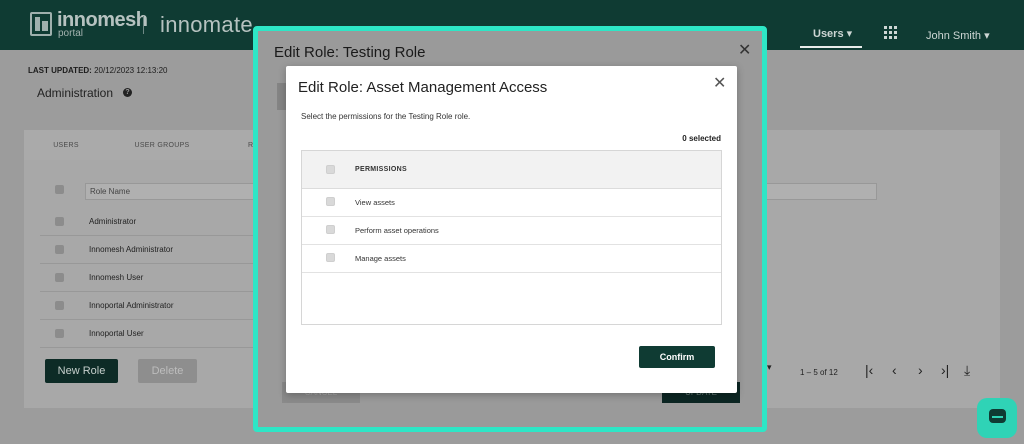 Image resolution: width=1024 pixels, height=444 pixels. I want to click on last-updated-label: LAST UPDATED:, so click(60, 70).